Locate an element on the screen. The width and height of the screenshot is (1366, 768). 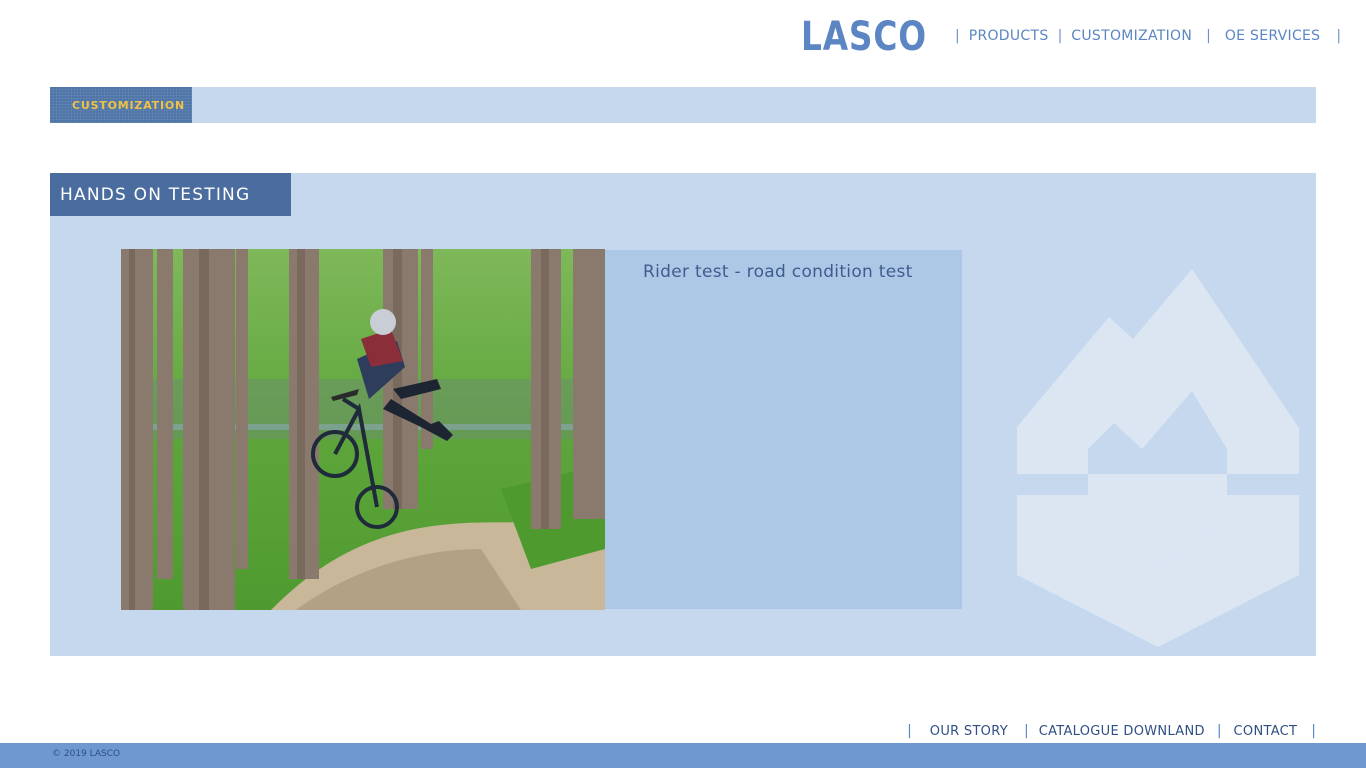
logo-text: LASCO is located at coordinates (864, 37).